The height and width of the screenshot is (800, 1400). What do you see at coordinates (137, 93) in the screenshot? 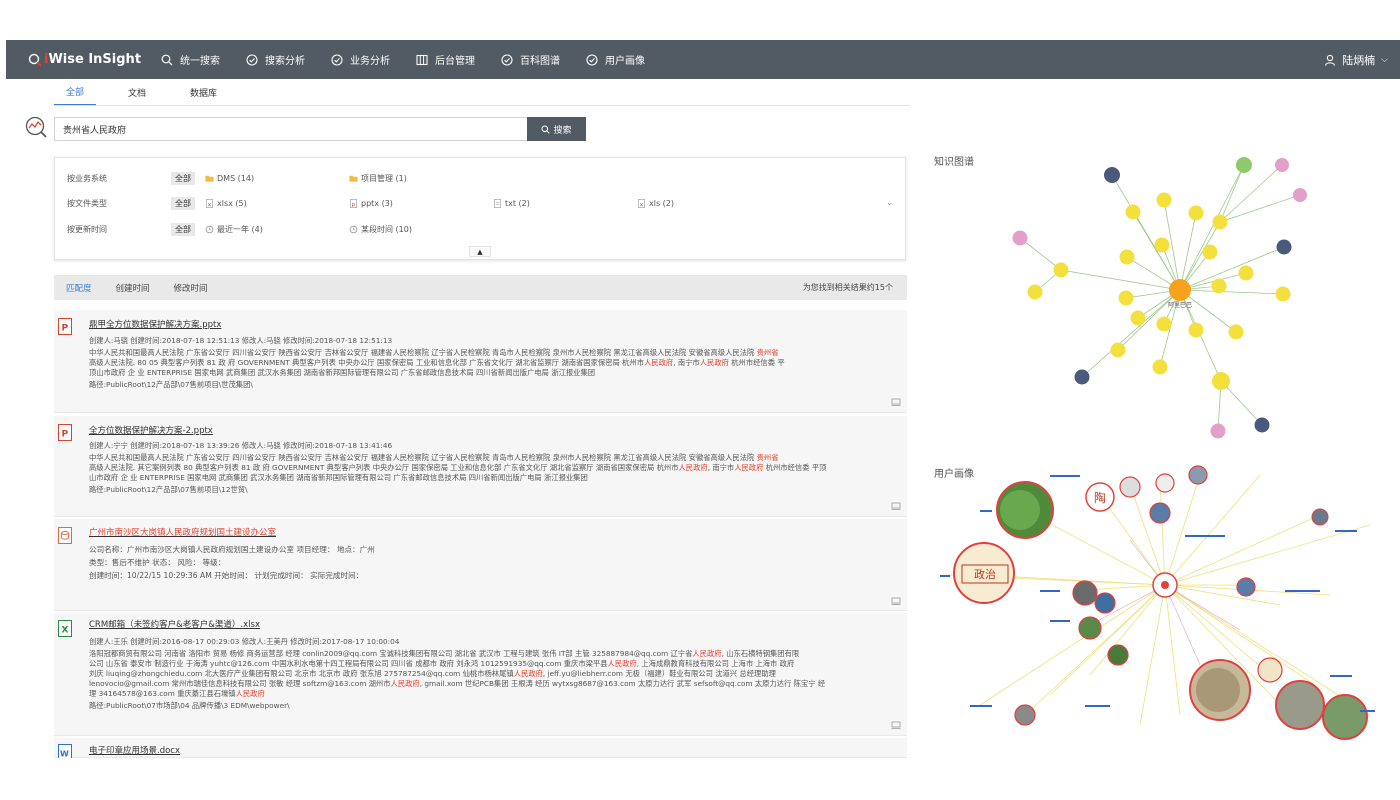
I see `tab-documents: 文档` at bounding box center [137, 93].